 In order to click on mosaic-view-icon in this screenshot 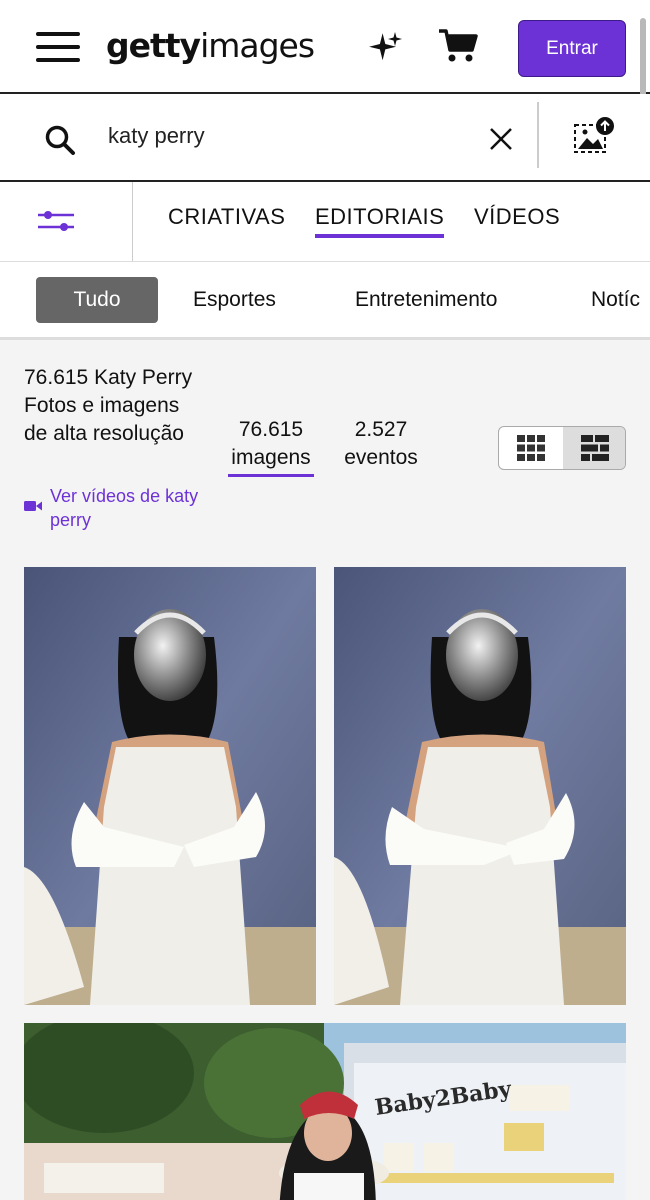, I will do `click(594, 448)`.